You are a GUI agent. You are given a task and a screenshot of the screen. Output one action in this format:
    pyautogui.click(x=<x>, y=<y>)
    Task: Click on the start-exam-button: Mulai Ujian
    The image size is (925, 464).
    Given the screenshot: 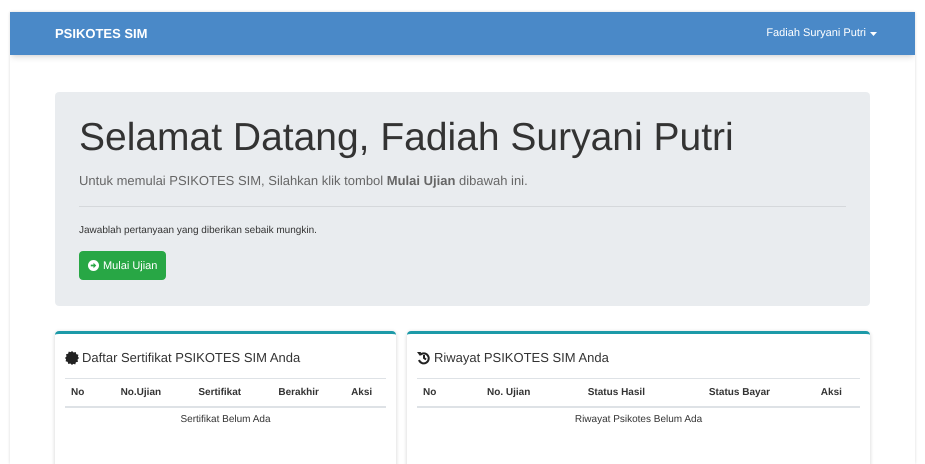 What is the action you would take?
    pyautogui.click(x=122, y=265)
    